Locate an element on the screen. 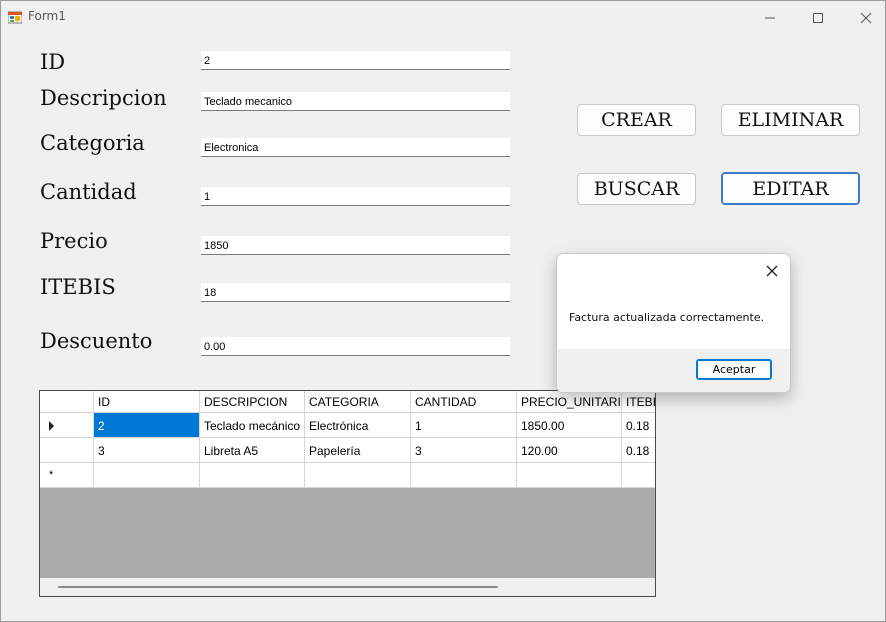  dialog-footer: Aceptar is located at coordinates (673, 370).